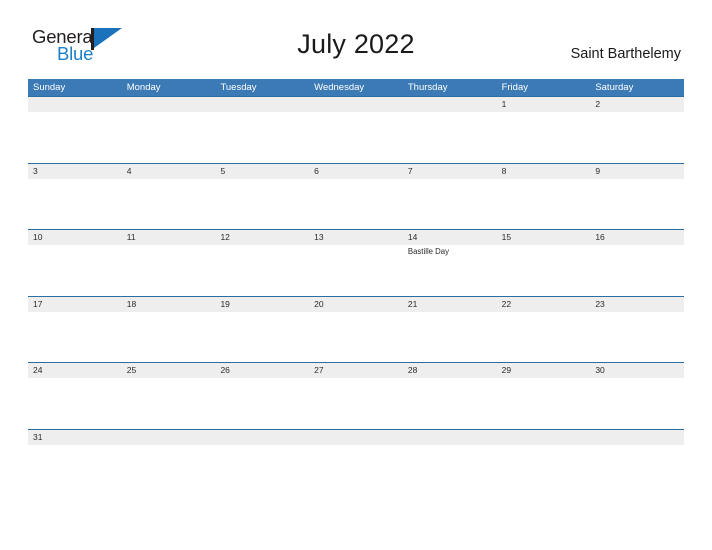 The image size is (712, 550). I want to click on day-number: 31, so click(75, 437).